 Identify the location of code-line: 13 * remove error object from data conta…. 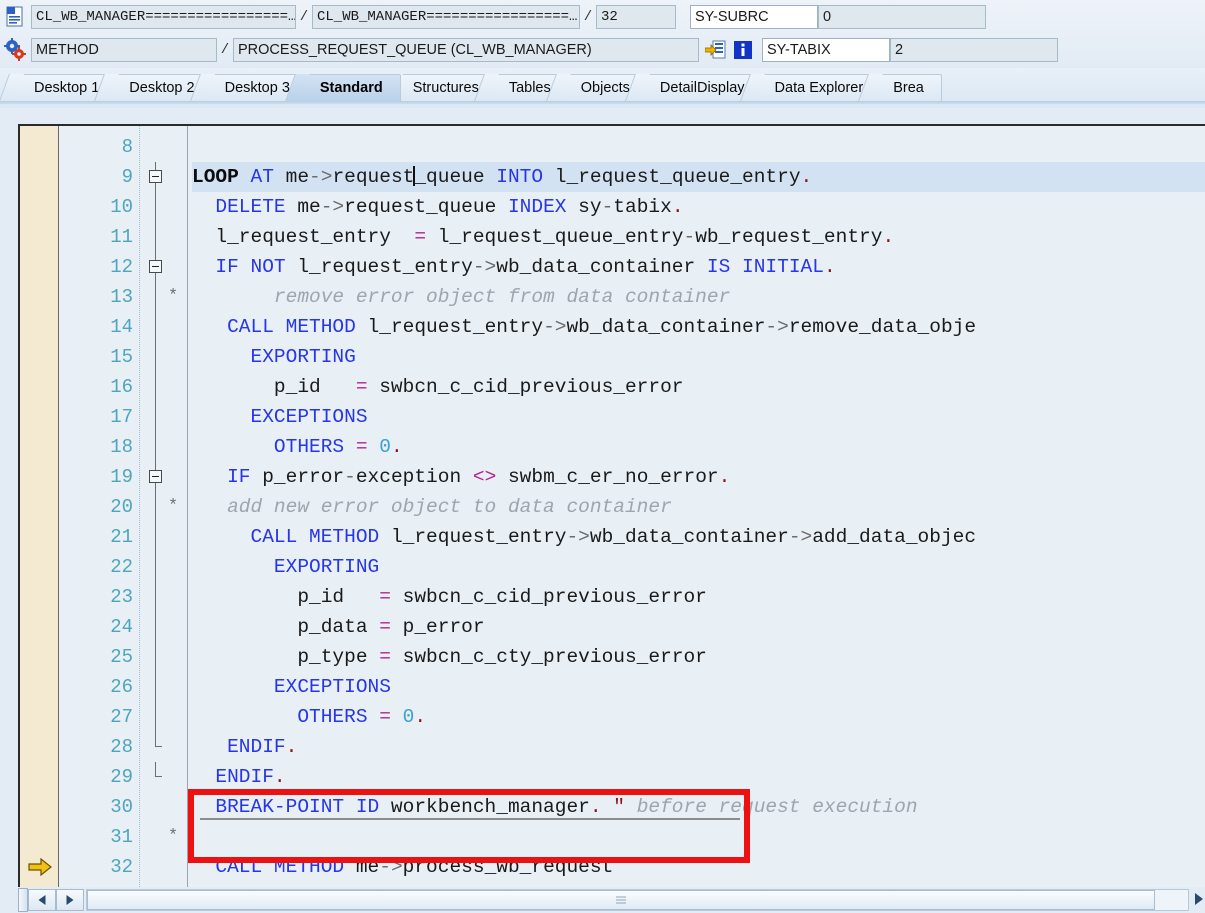
(612, 297).